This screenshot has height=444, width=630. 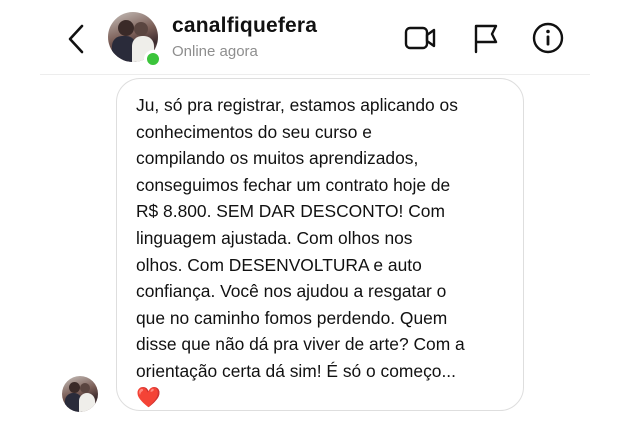 What do you see at coordinates (290, 211) in the screenshot?
I see `message-line: R$ 8.800. SEM DAR DESCONTO! Com` at bounding box center [290, 211].